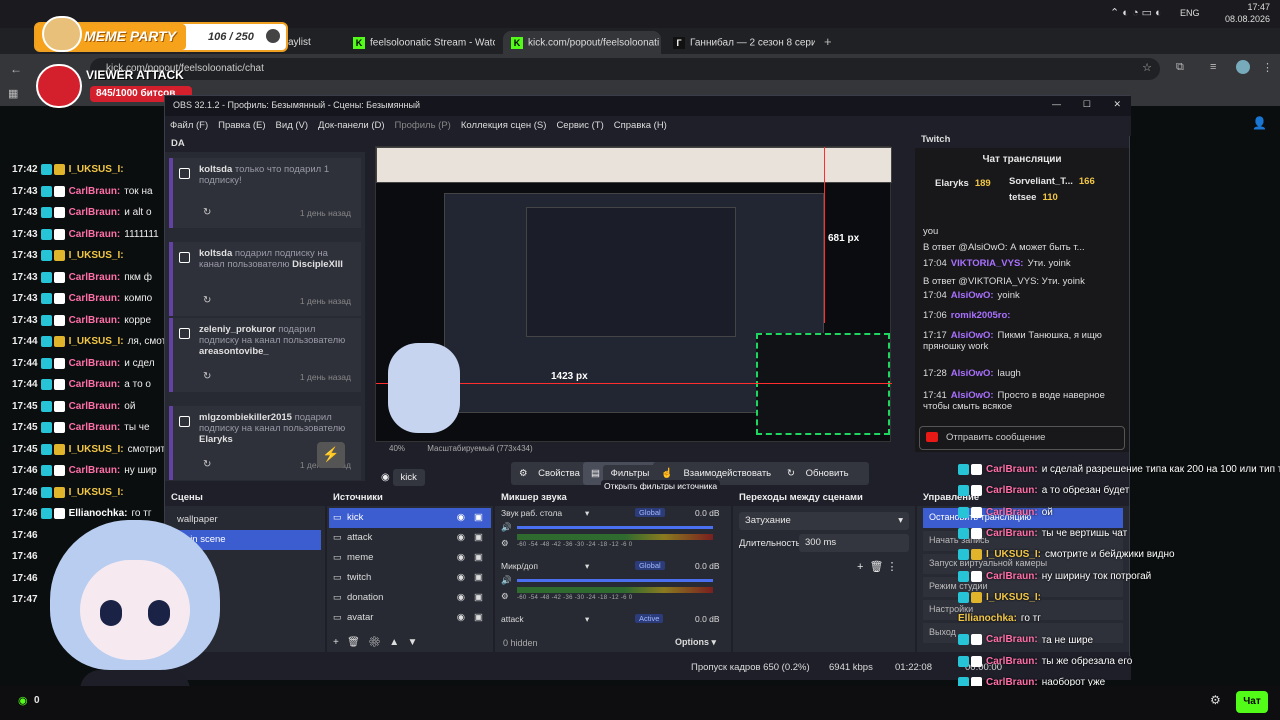 Image resolution: width=1280 pixels, height=720 pixels. Describe the element at coordinates (410, 558) in the screenshot. I see `source-item: ▭ meme ◉ ▣` at that location.